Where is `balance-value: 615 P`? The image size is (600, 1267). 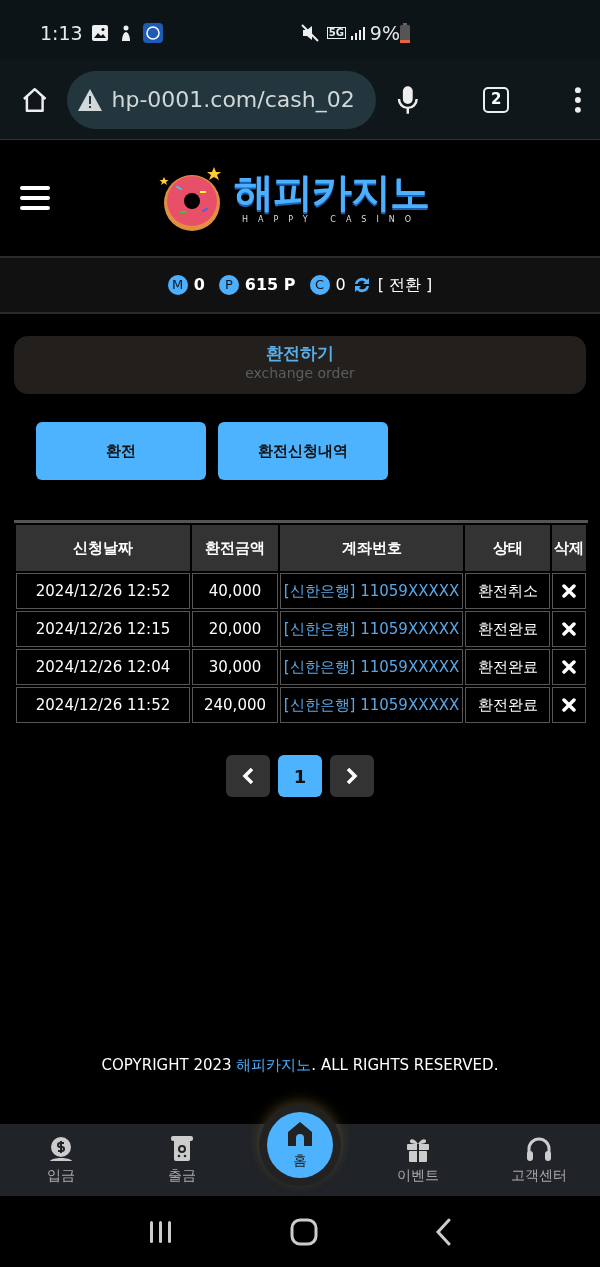 balance-value: 615 P is located at coordinates (270, 285).